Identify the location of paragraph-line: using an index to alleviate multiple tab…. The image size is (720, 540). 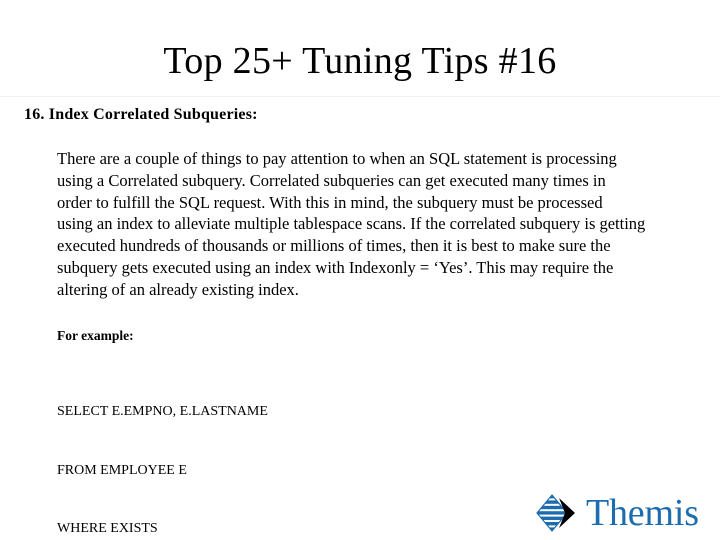
(351, 224).